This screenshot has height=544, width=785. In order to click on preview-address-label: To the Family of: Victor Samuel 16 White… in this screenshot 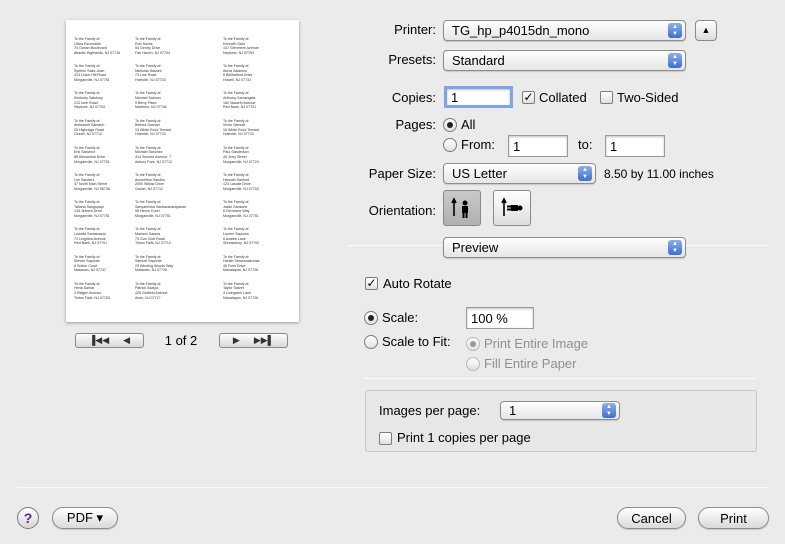, I will do `click(241, 127)`.